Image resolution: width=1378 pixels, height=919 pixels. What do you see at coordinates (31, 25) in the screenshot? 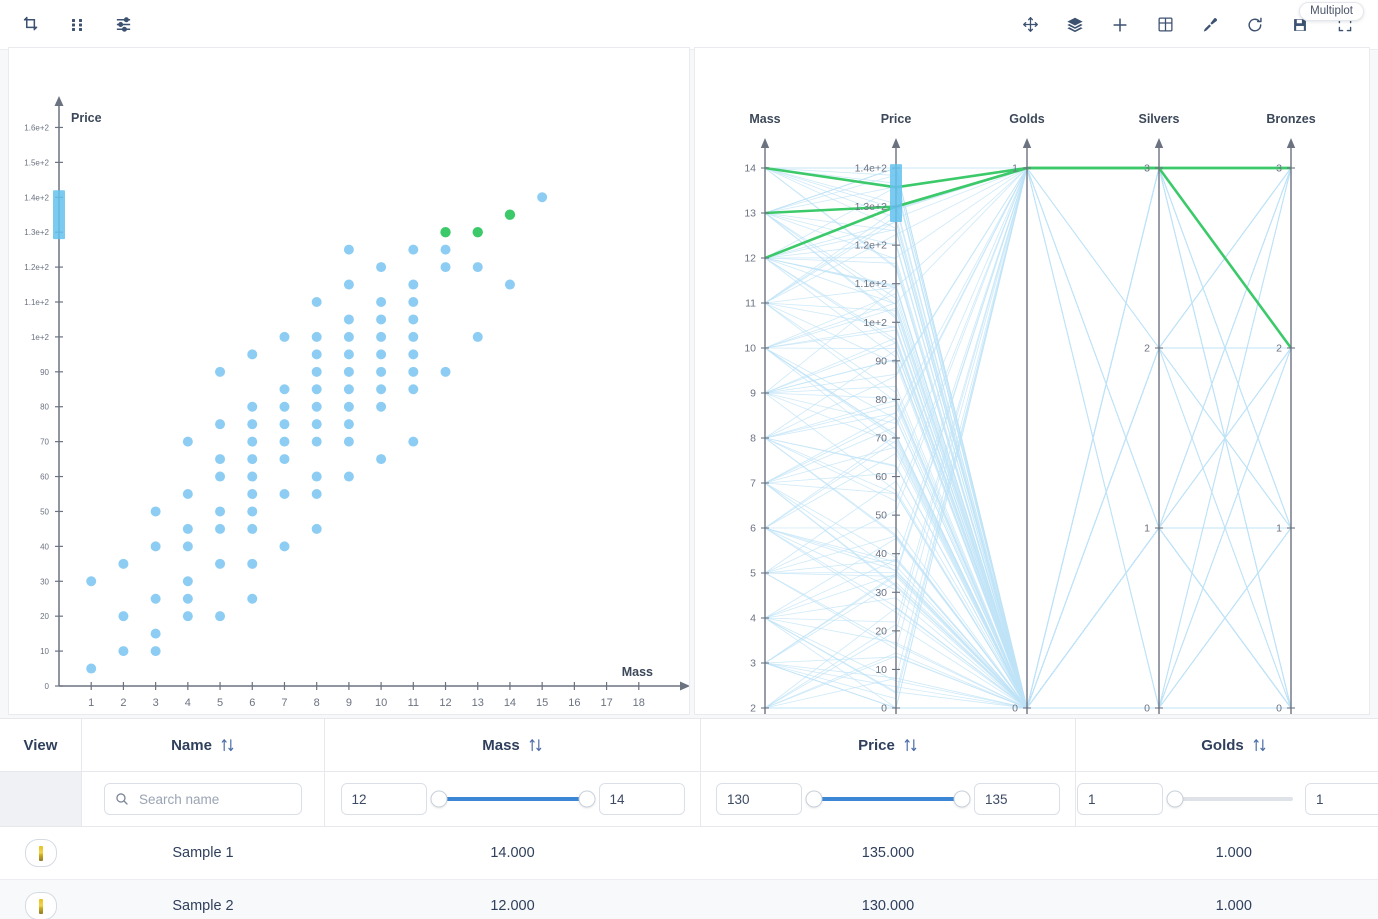
I see `crop-select-icon` at bounding box center [31, 25].